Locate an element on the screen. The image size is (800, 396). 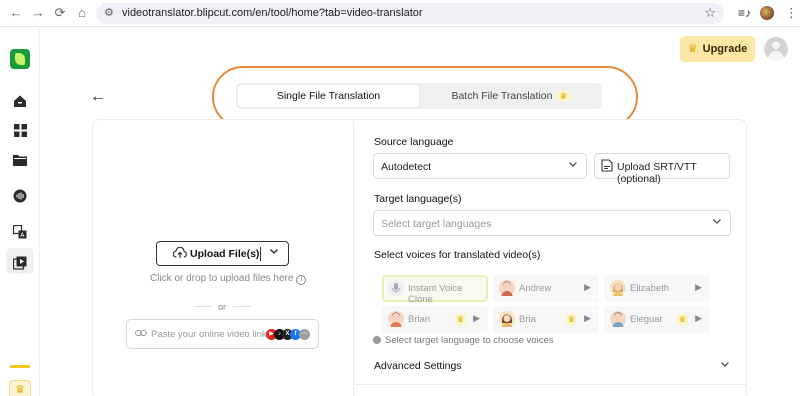
voice-name: Andrew is located at coordinates (535, 288).